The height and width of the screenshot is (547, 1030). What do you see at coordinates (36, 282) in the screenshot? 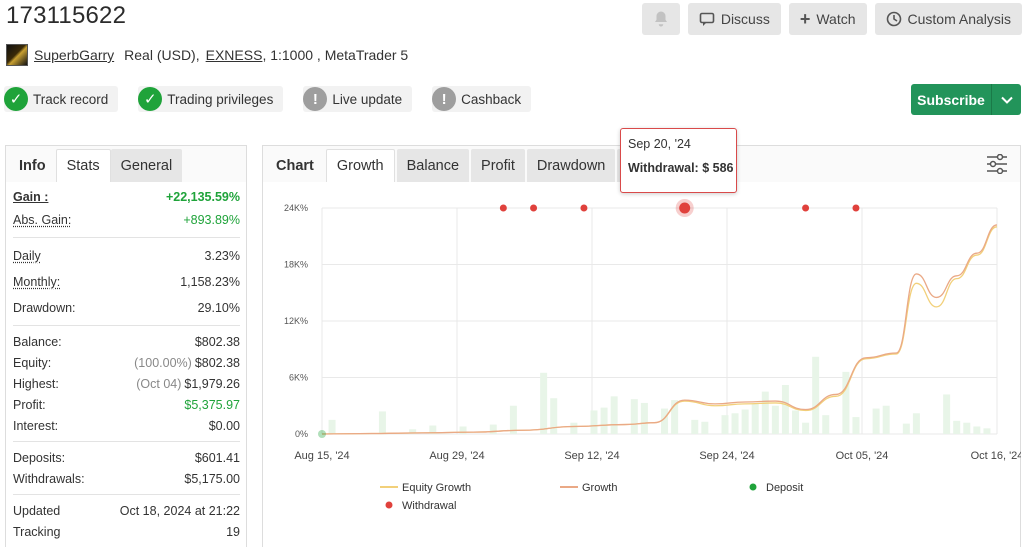
I see `stat-label: Monthly:` at bounding box center [36, 282].